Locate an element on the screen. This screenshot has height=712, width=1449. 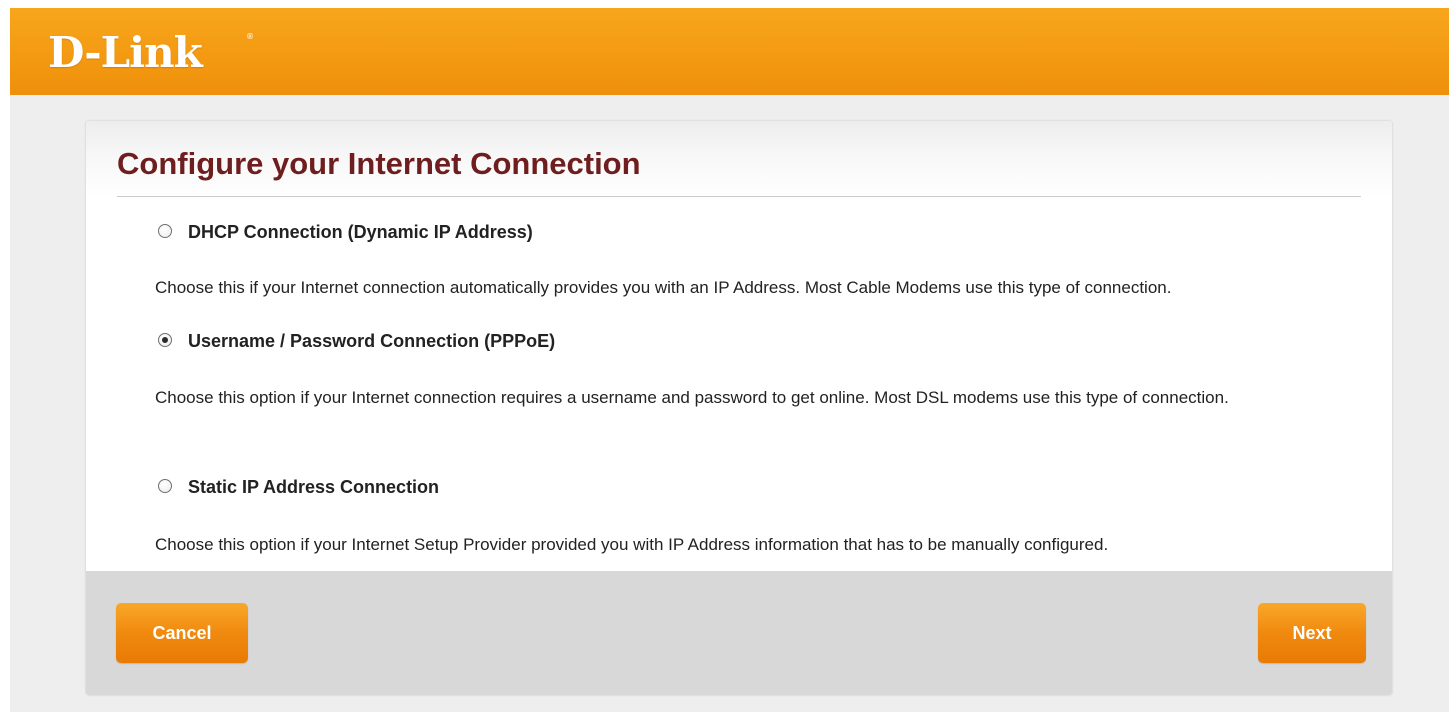
option-static-ip-label: Static IP Address Connection is located at coordinates (314, 487).